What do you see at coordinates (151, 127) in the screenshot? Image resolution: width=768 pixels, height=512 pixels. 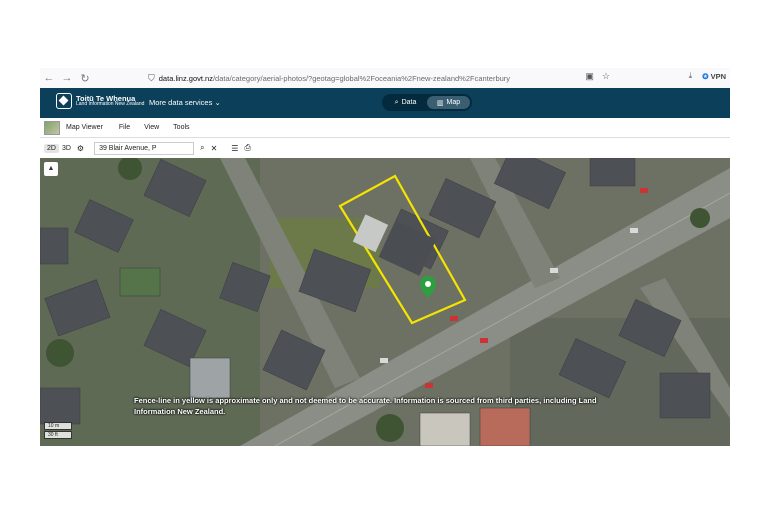 I see `menu-view: View` at bounding box center [151, 127].